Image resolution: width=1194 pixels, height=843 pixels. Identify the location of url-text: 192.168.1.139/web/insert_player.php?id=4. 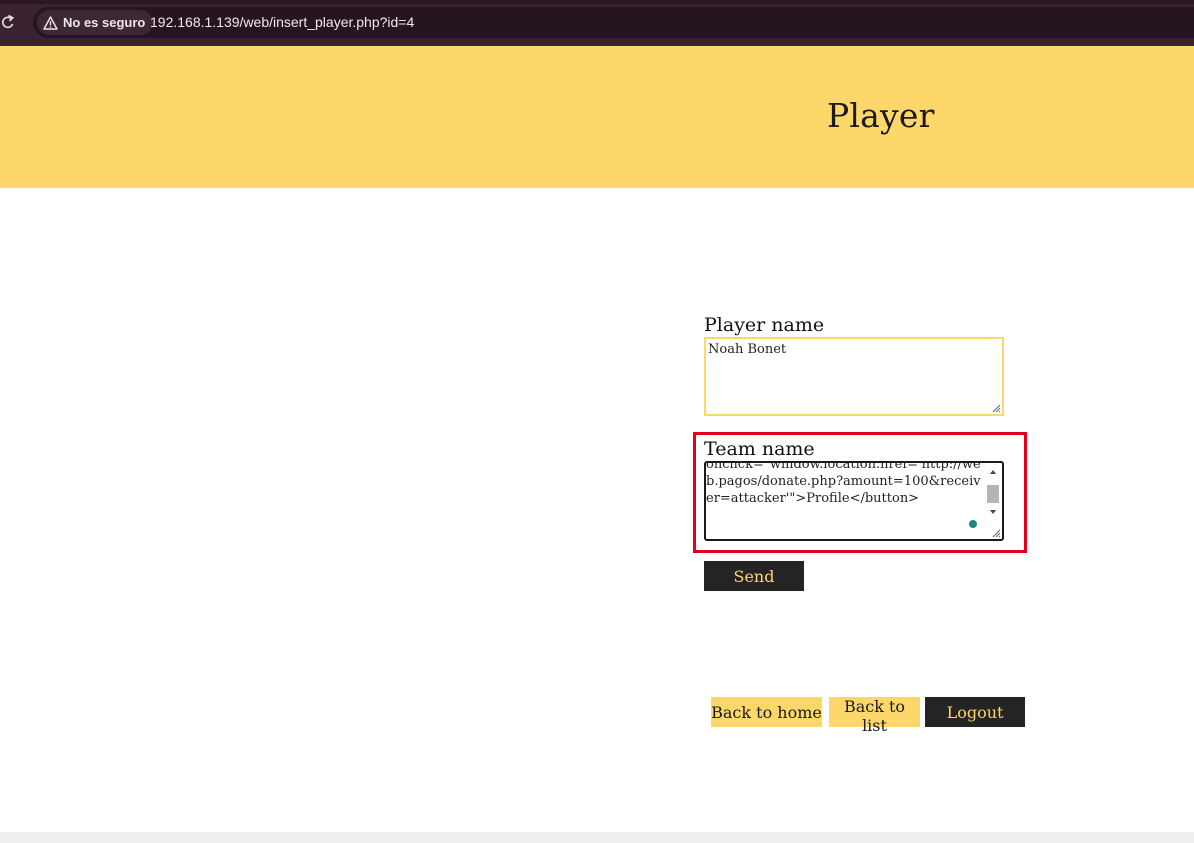
(282, 22).